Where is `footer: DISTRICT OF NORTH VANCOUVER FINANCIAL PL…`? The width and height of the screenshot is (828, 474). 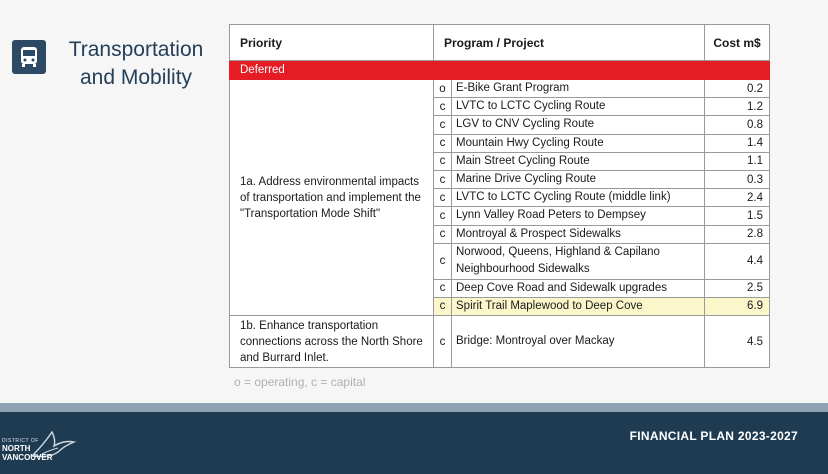 footer: DISTRICT OF NORTH VANCOUVER FINANCIAL PL… is located at coordinates (414, 443).